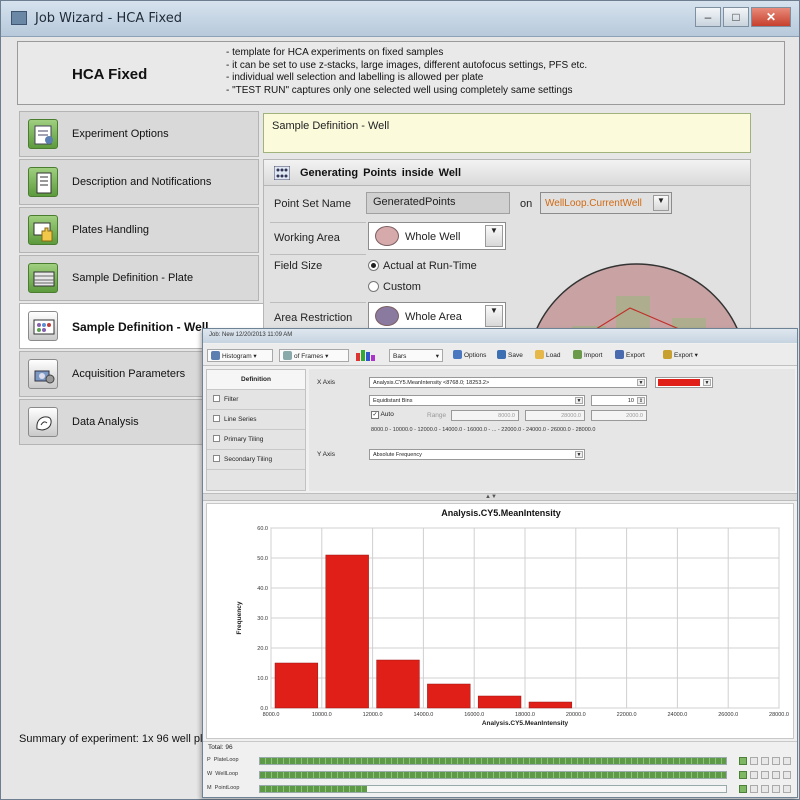 The height and width of the screenshot is (800, 800). I want to click on tab-line-series: Line Series, so click(256, 420).